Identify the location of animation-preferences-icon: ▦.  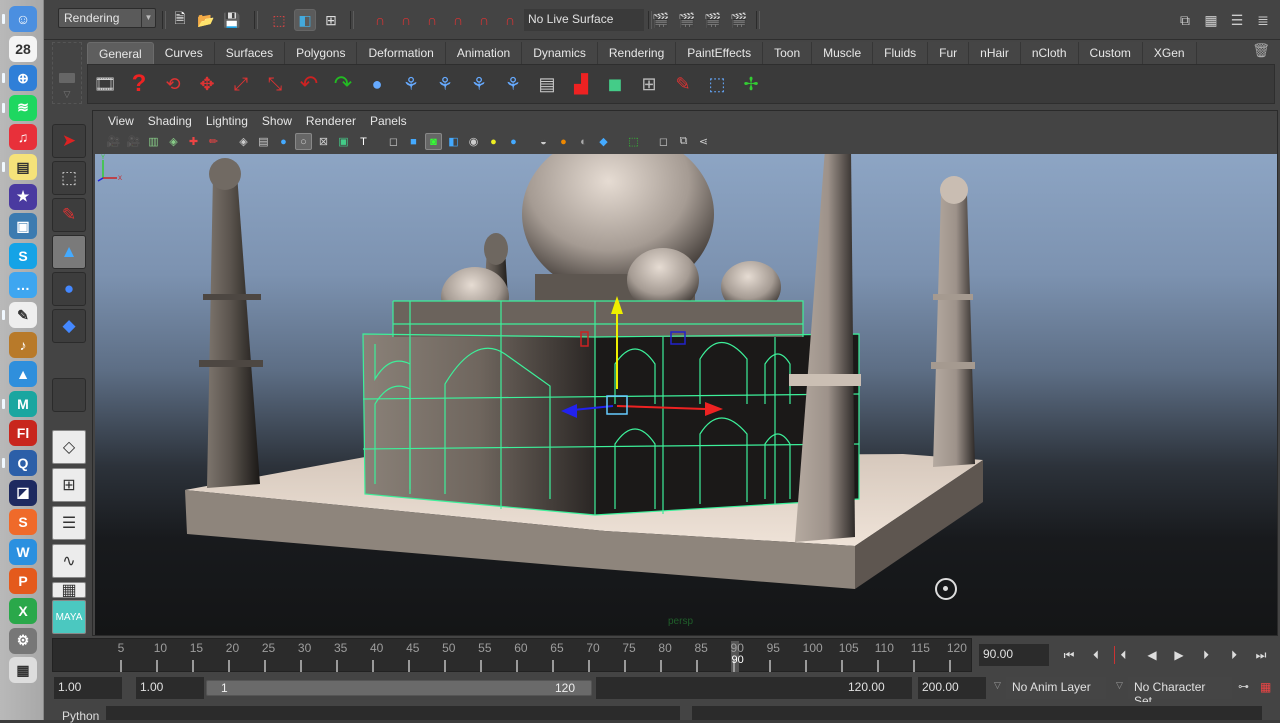
(1265, 687).